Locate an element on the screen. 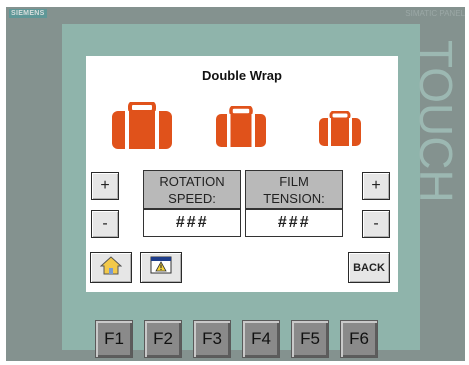  home-button is located at coordinates (111, 267).